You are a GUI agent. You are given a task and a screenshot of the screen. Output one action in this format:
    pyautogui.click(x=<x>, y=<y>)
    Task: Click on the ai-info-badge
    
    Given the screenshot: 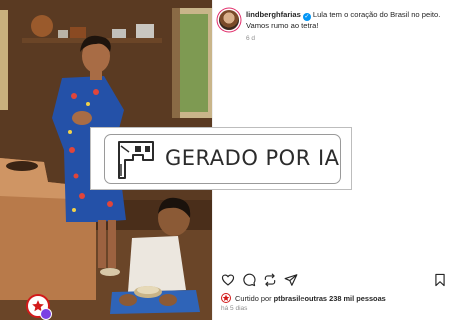 What is the action you would take?
    pyautogui.click(x=46, y=314)
    